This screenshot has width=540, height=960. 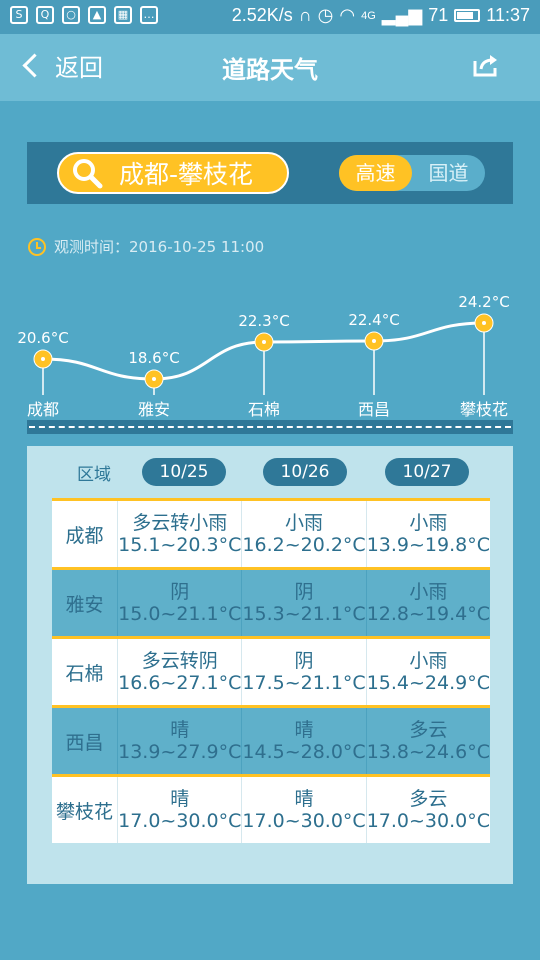 I want to click on battery-icon, so click(x=467, y=15).